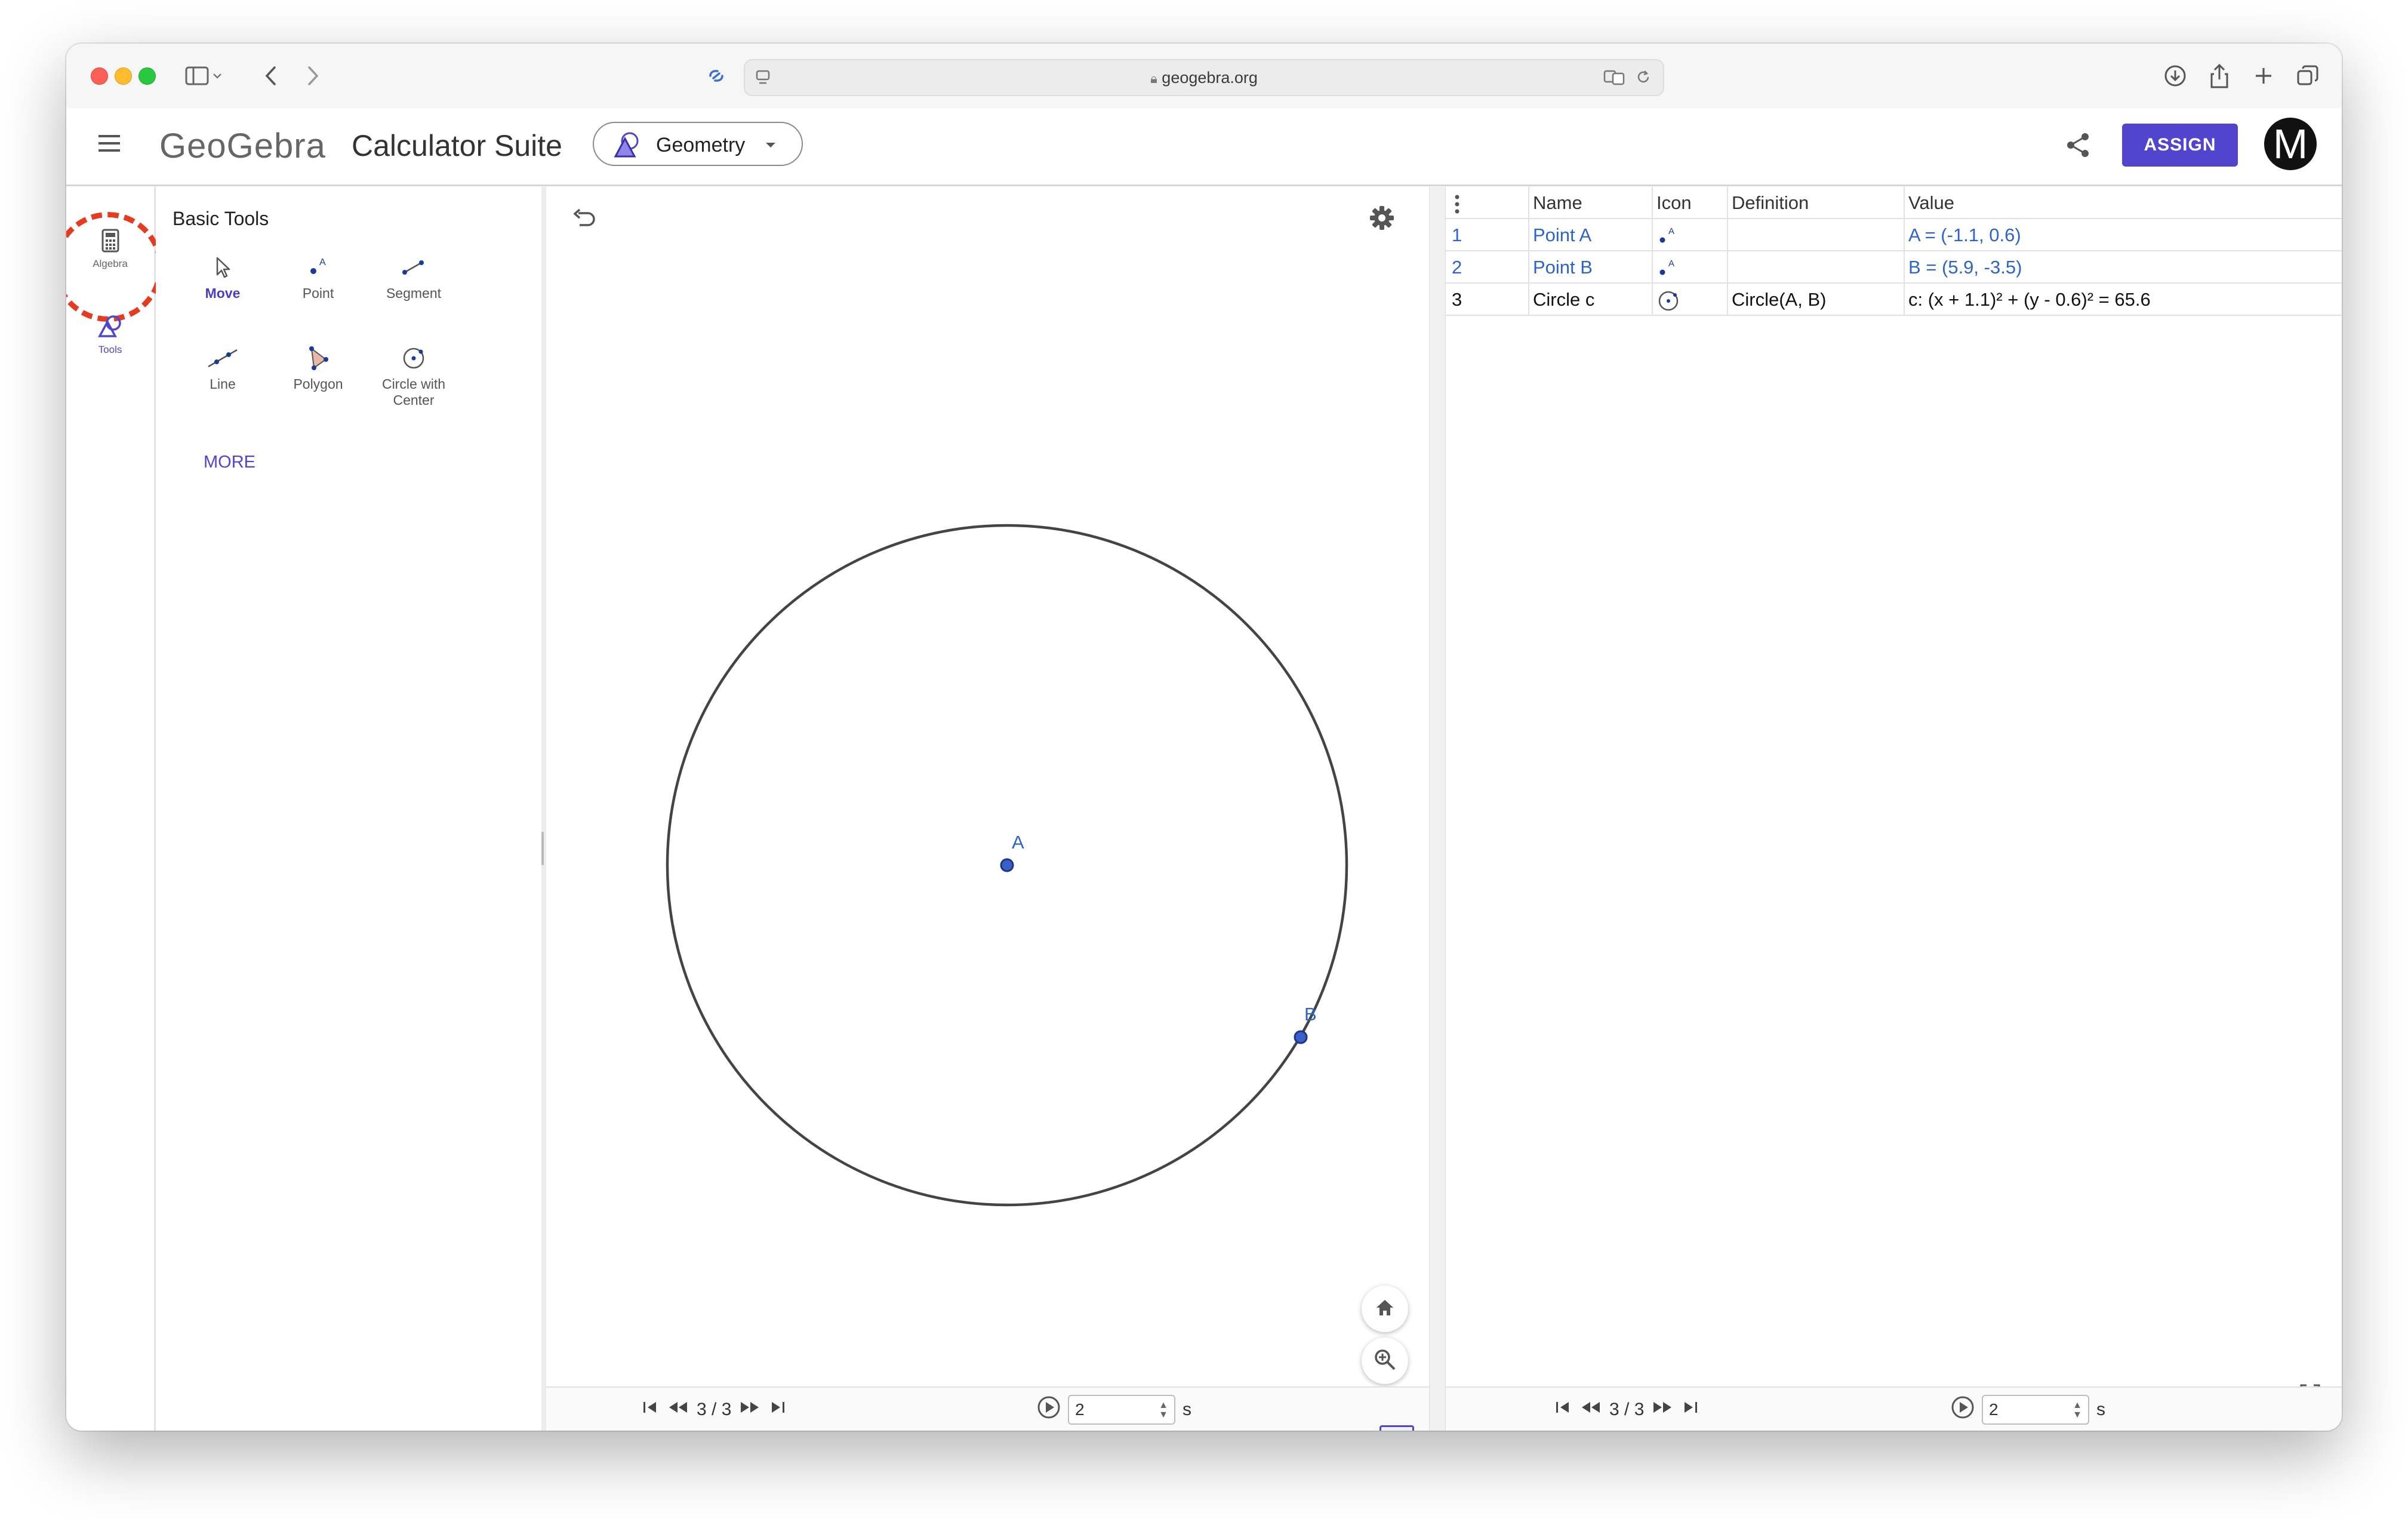  I want to click on segment-icon, so click(413, 267).